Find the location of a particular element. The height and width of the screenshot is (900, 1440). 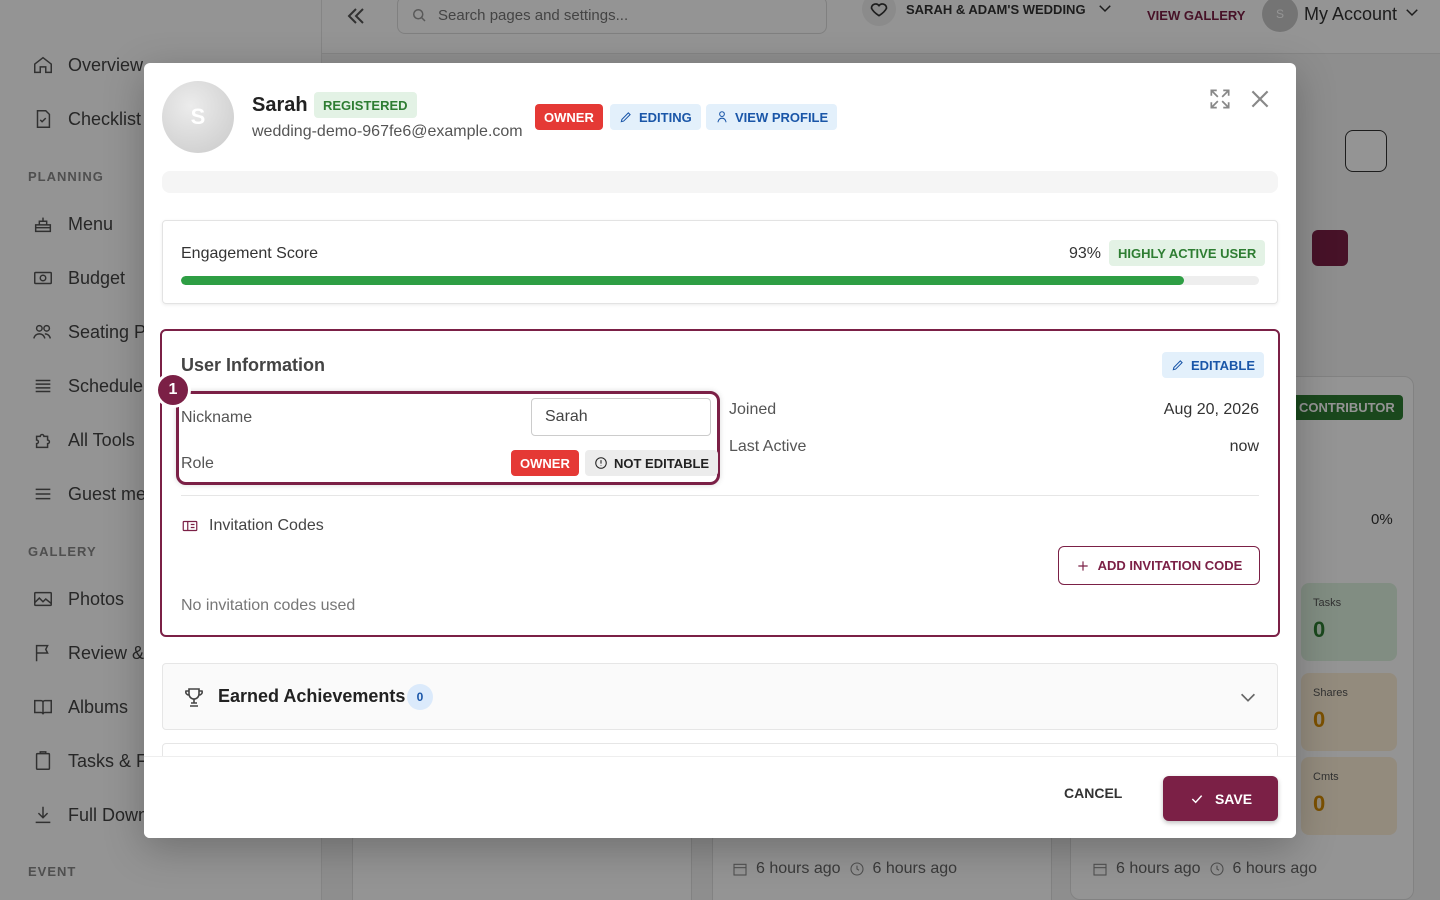

check-icon is located at coordinates (1197, 798).